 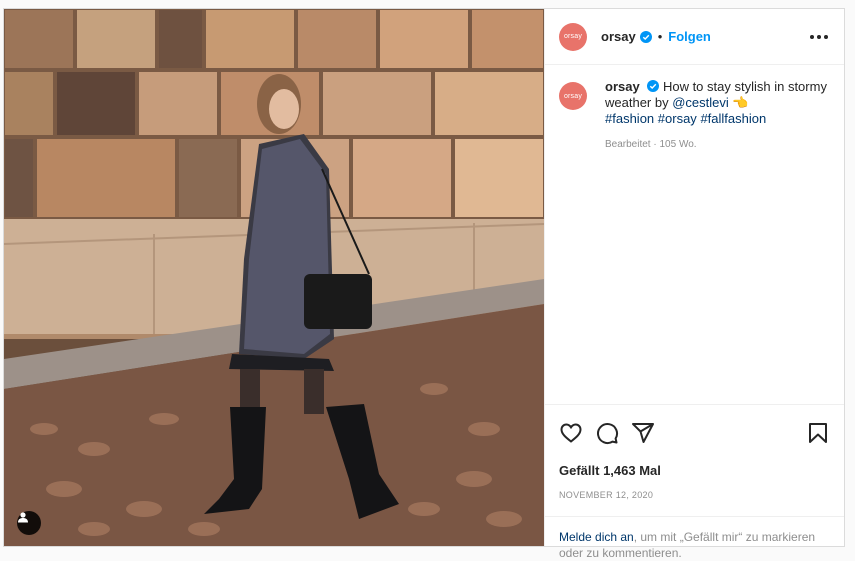 I want to click on caption-avatar: orsay, so click(x=573, y=96).